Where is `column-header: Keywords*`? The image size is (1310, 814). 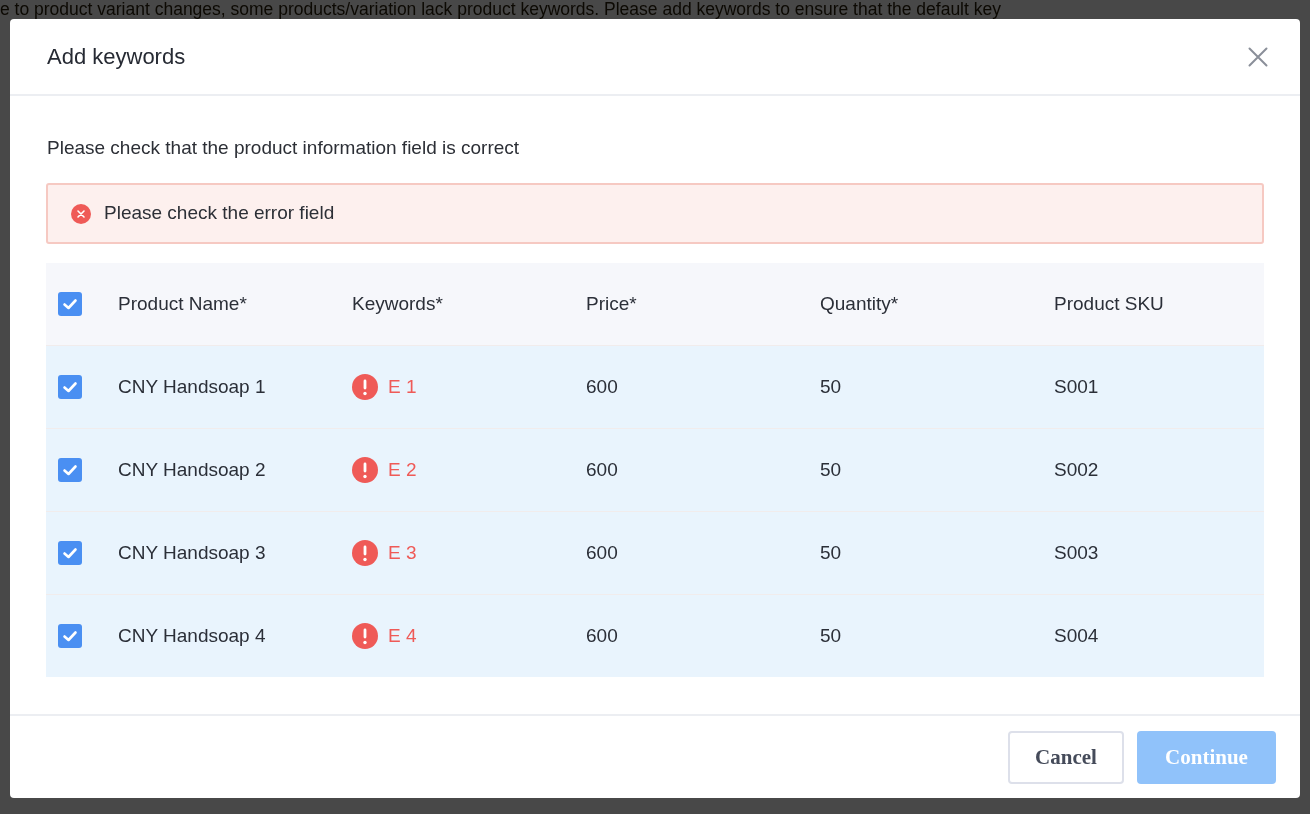
column-header: Keywords* is located at coordinates (397, 303).